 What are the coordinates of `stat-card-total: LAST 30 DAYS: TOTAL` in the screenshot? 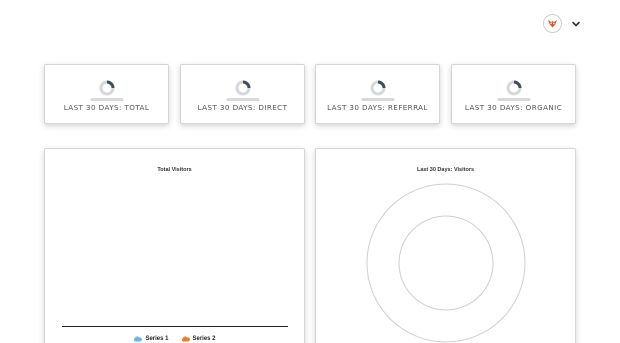 It's located at (106, 94).